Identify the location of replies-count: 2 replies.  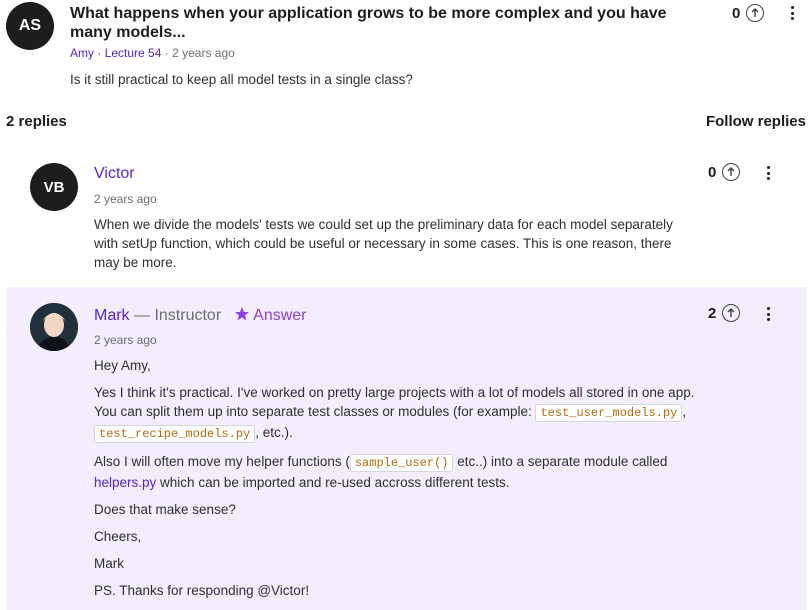
(36, 121).